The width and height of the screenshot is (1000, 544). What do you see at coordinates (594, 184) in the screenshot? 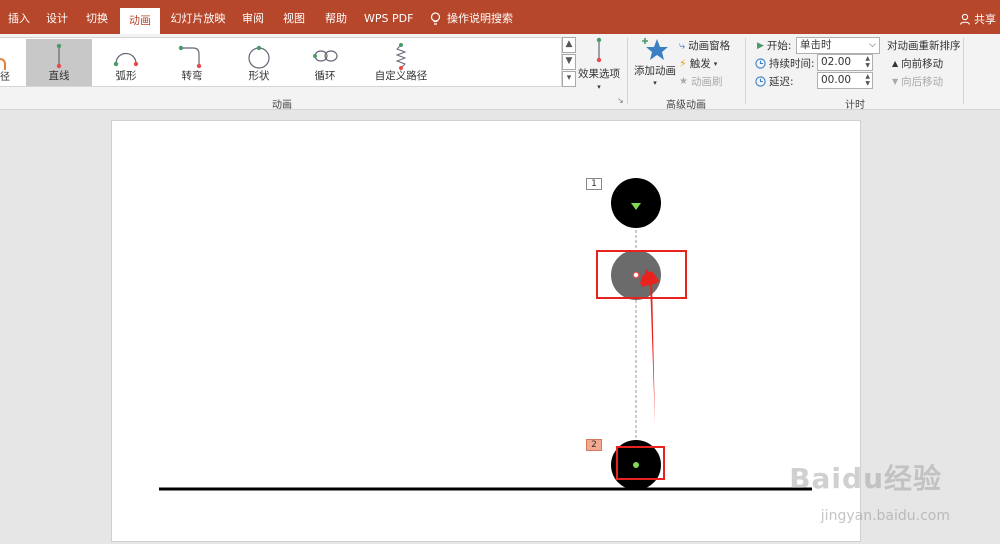
I see `animation-tag-1: 1` at bounding box center [594, 184].